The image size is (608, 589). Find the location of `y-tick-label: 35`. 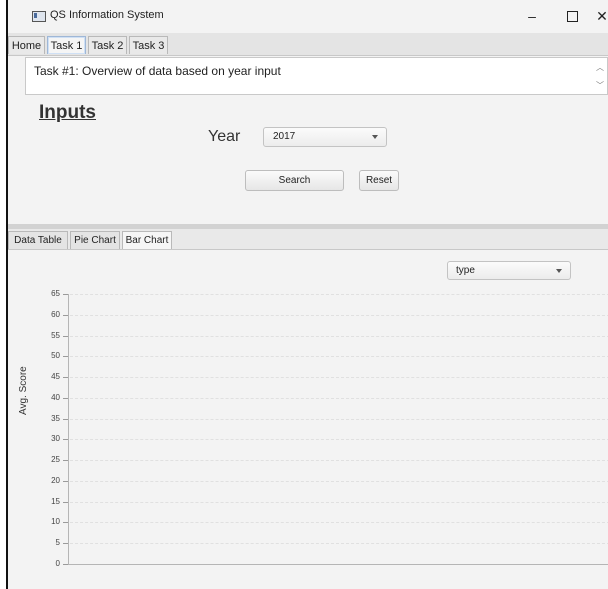

y-tick-label: 35 is located at coordinates (55, 418).